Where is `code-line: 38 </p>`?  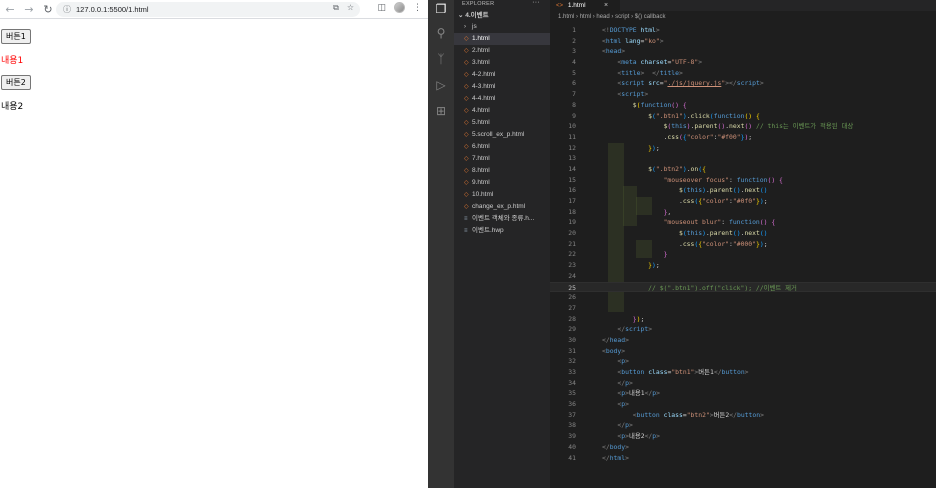 code-line: 38 </p> is located at coordinates (743, 425).